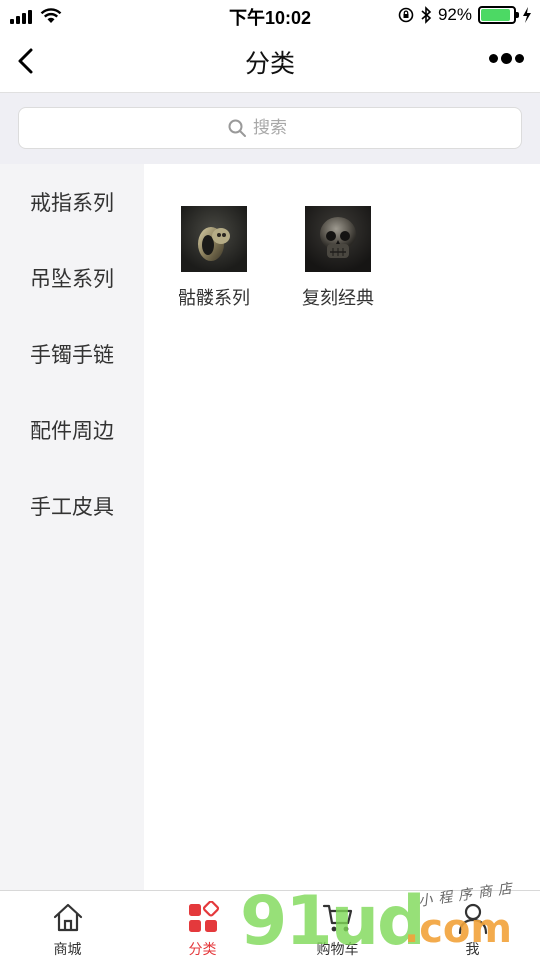  Describe the element at coordinates (67, 949) in the screenshot. I see `tab-label: 商城` at that location.